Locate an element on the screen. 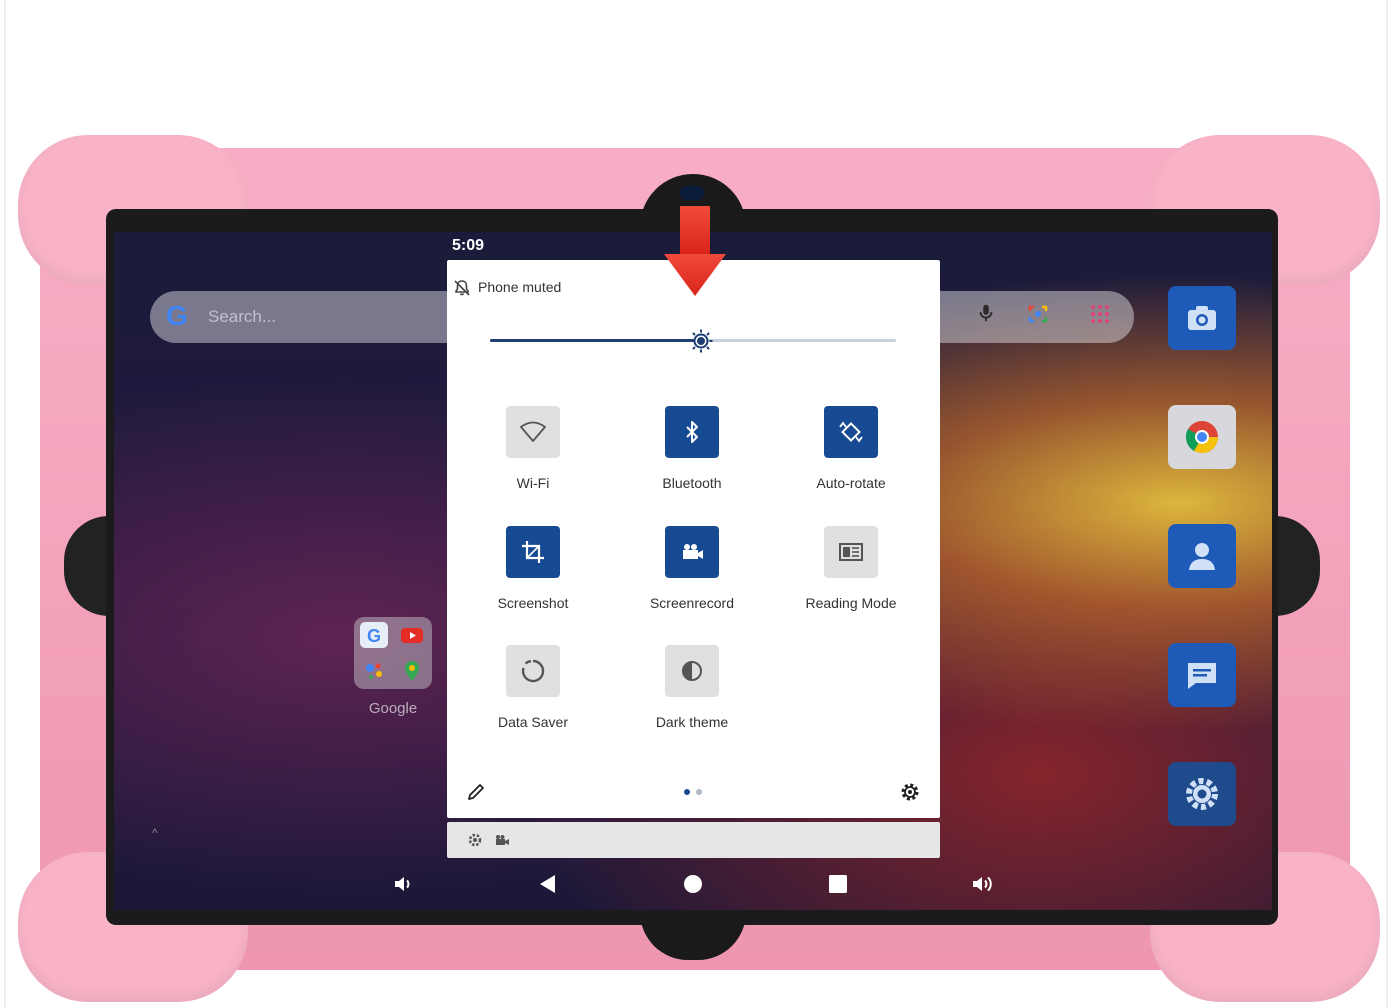  chrome-app-icon is located at coordinates (1202, 437).